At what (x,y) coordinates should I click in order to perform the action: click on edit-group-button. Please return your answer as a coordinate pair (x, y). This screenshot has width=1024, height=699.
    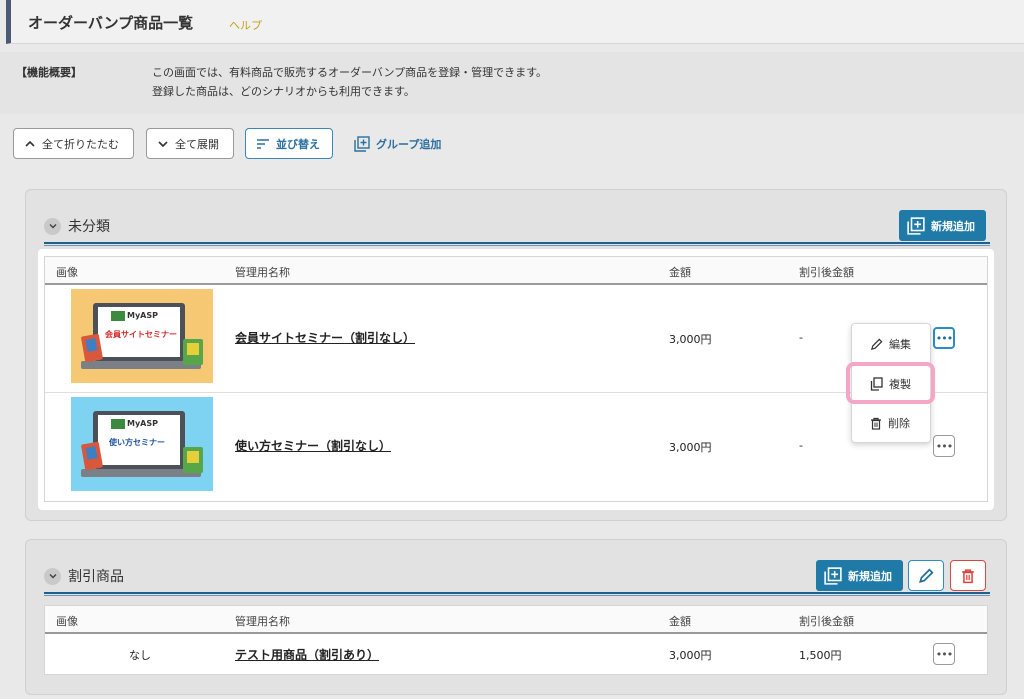
    Looking at the image, I should click on (926, 575).